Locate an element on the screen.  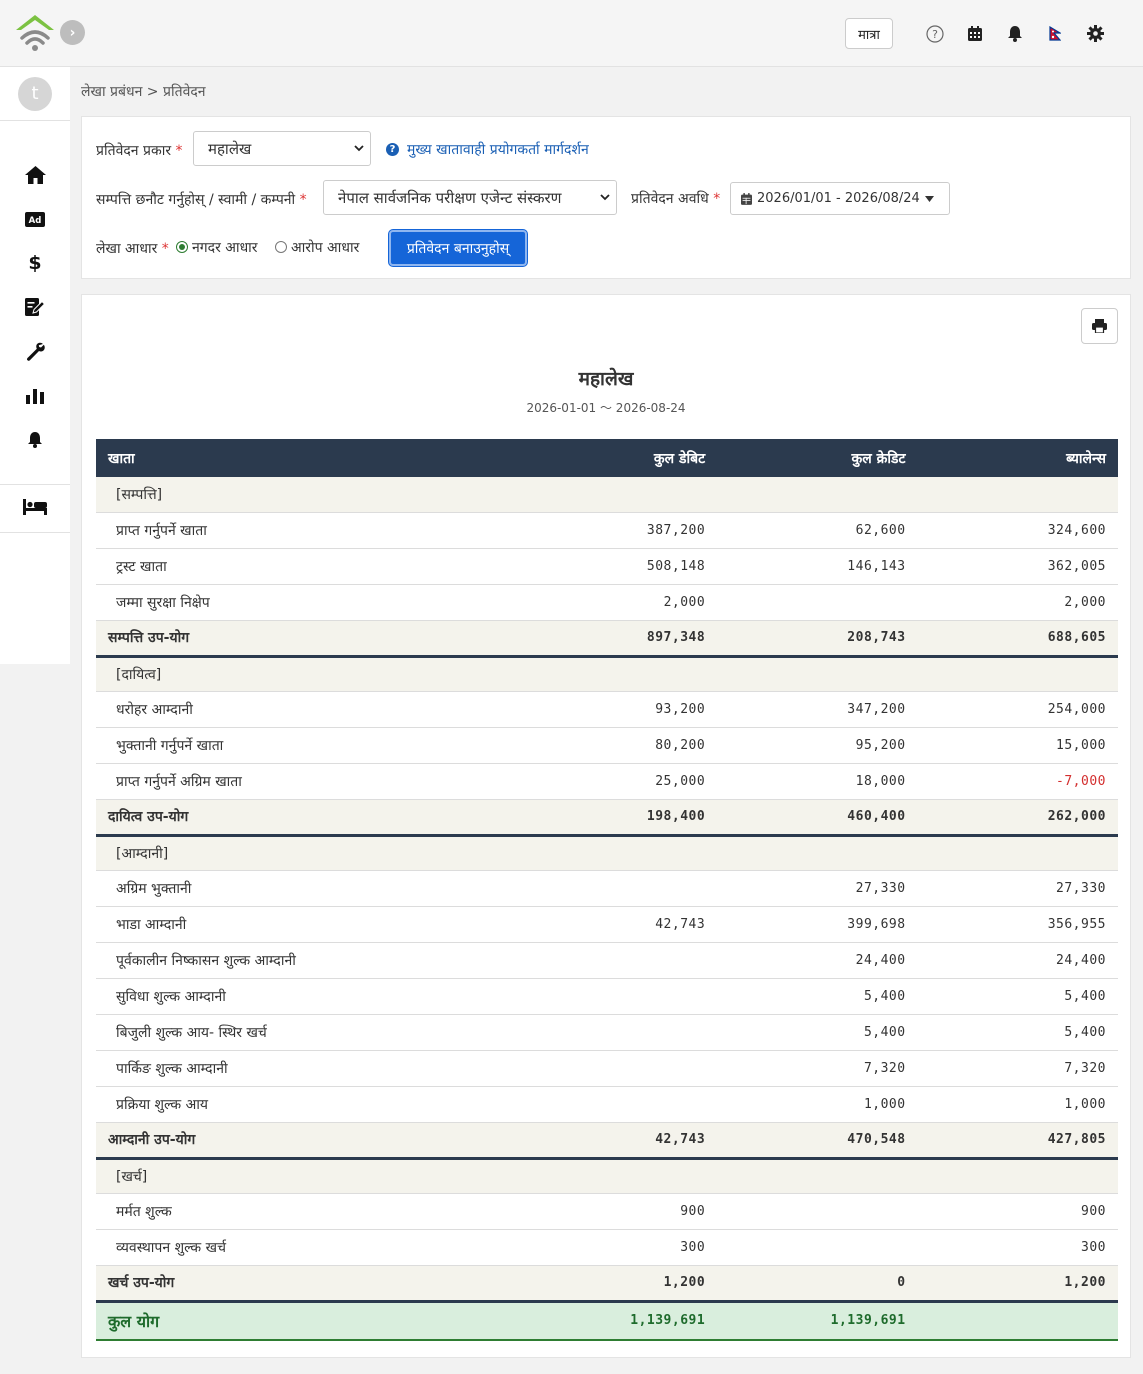
section-header-row: [आम्दानी] is located at coordinates (607, 853).